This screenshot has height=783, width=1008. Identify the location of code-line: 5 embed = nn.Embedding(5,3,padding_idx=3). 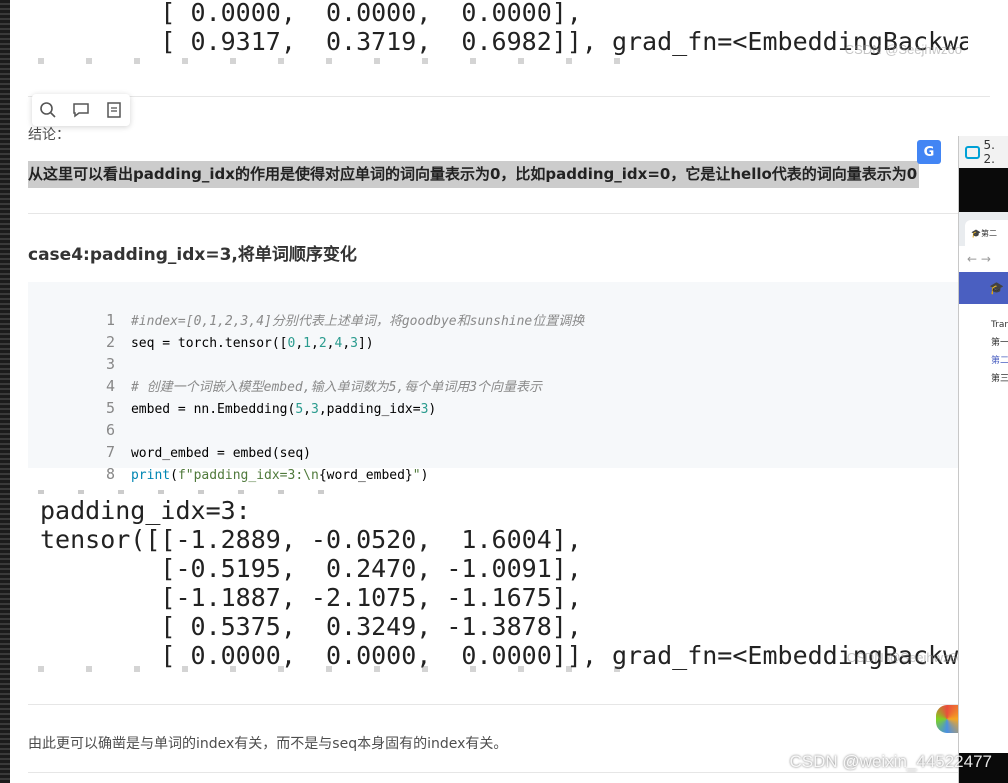
(232, 396).